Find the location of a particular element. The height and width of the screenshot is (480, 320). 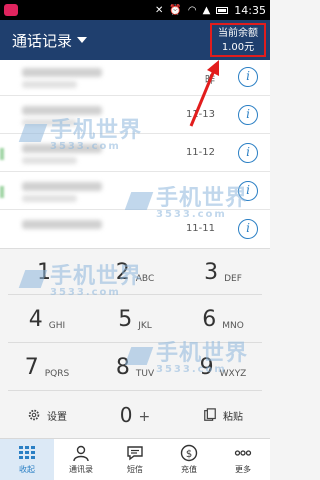

key-digit: 6 is located at coordinates (209, 319).